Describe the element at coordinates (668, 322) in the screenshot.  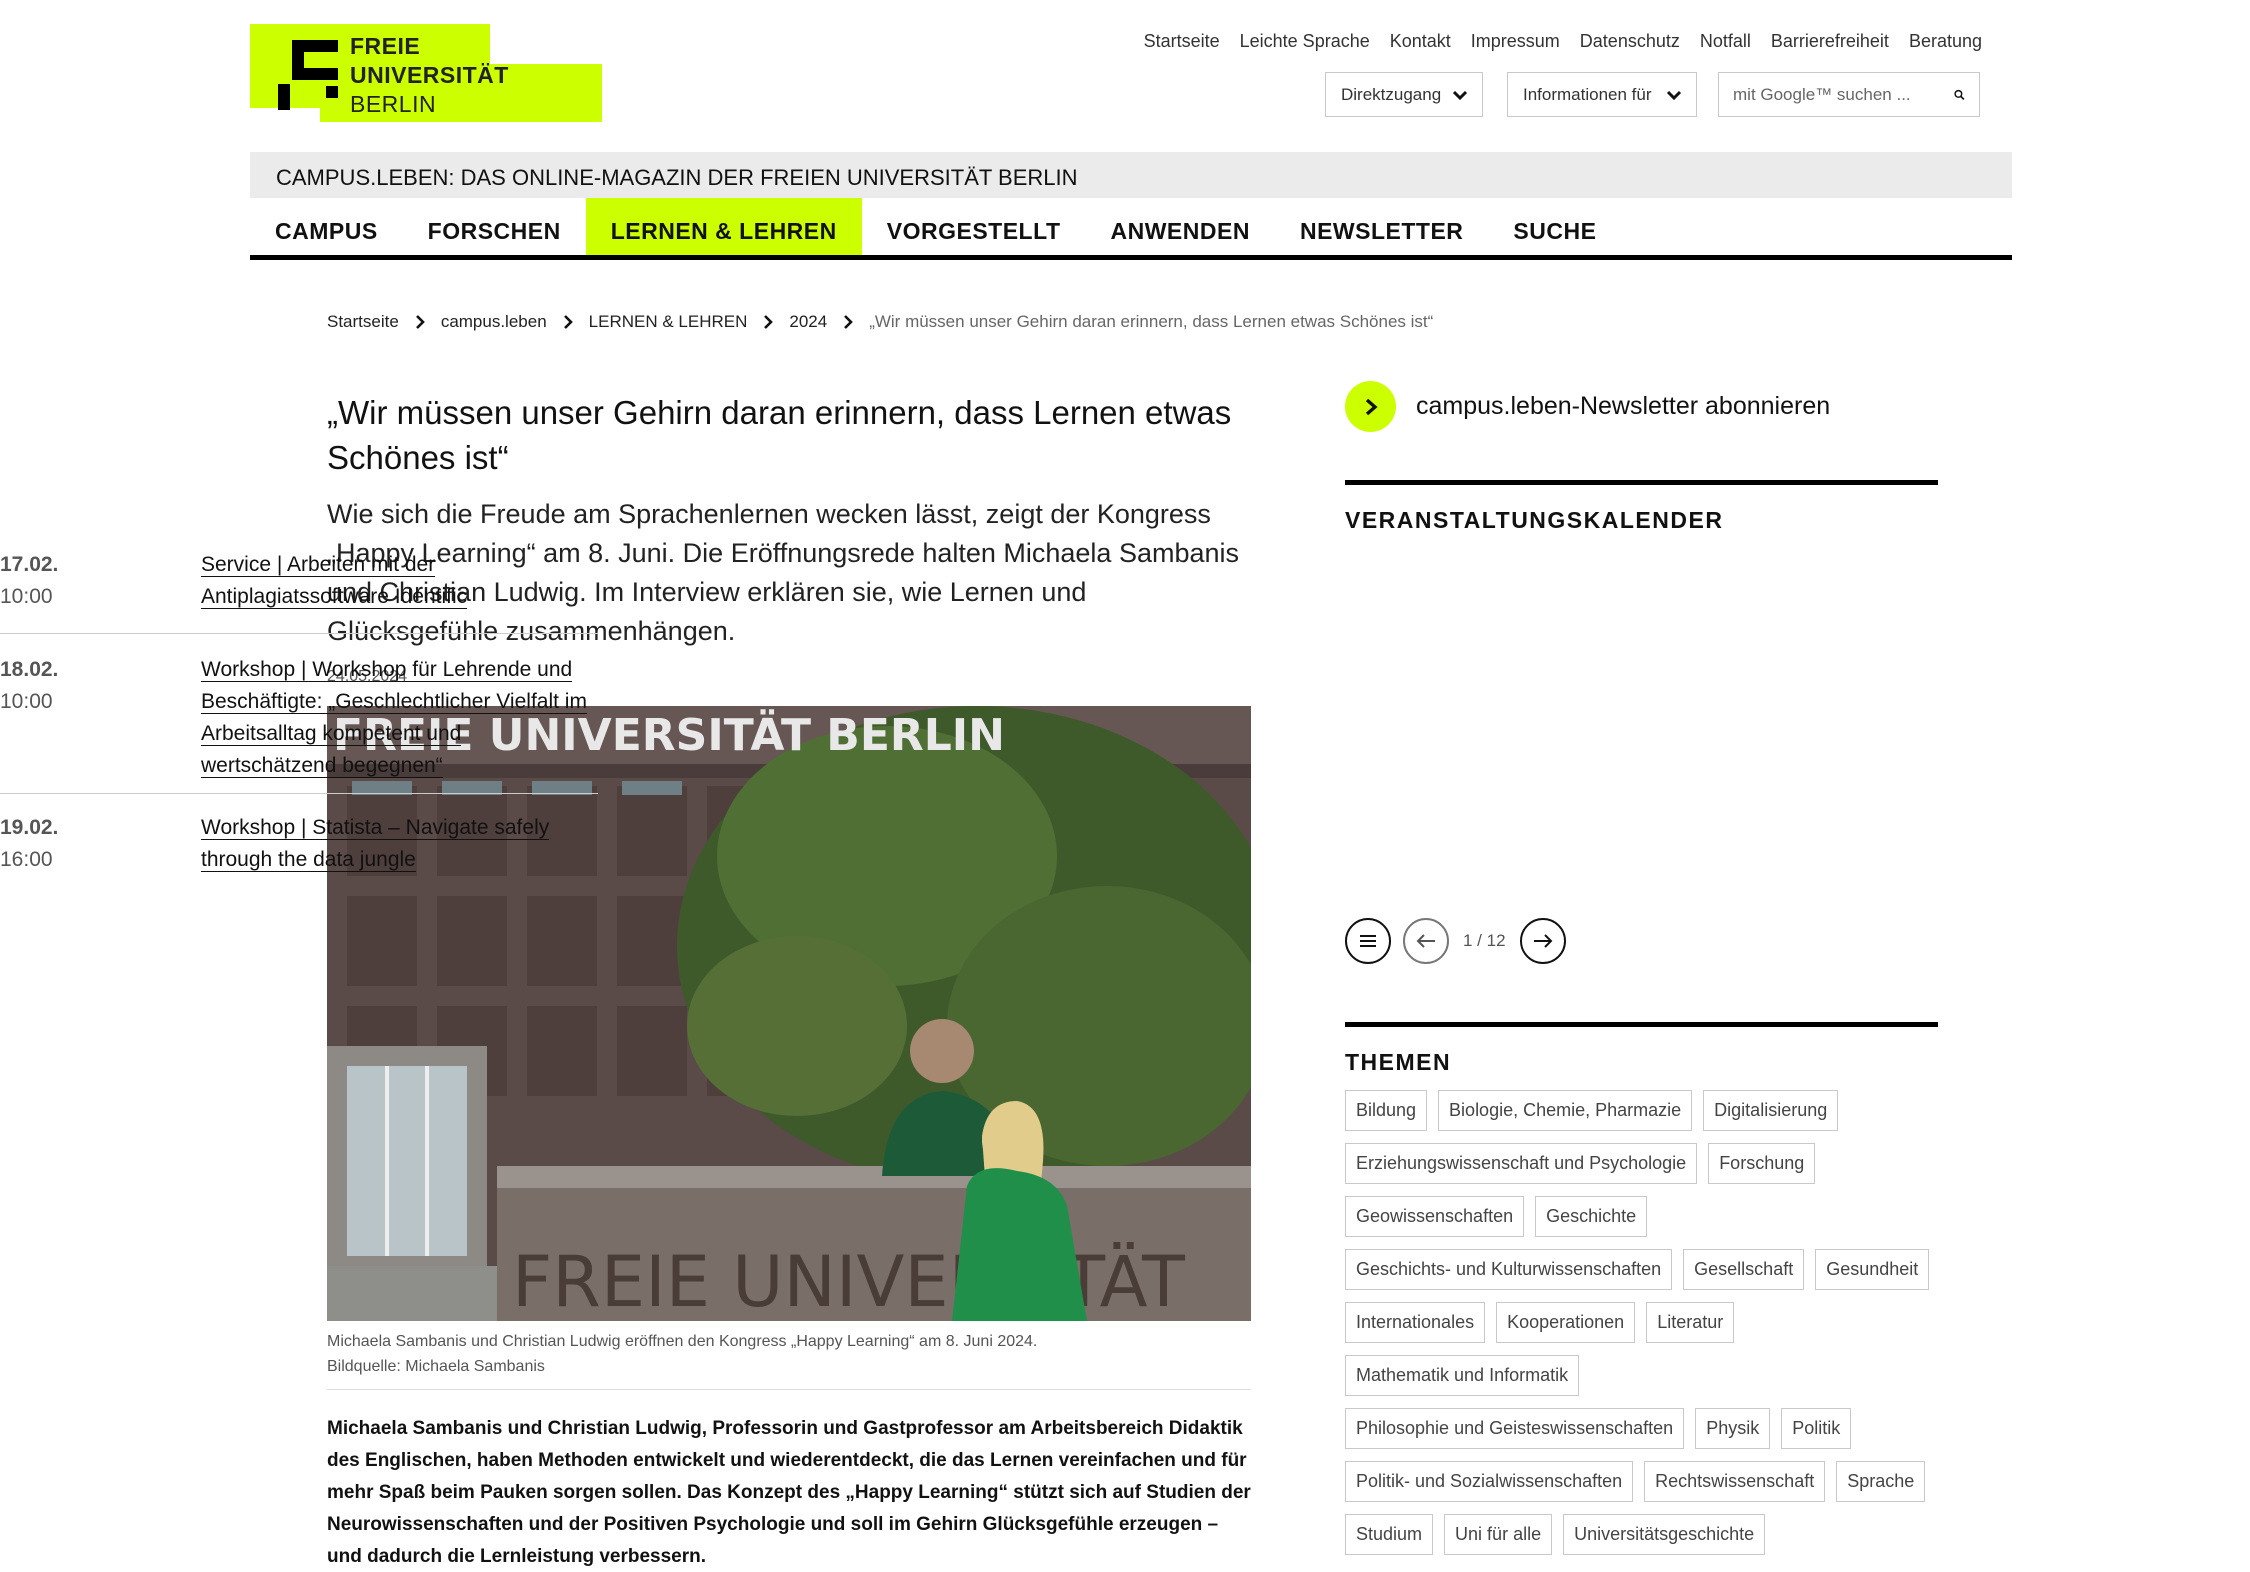
I see `breadcrumb-lernen-lehren: LERNEN & LEHREN` at that location.